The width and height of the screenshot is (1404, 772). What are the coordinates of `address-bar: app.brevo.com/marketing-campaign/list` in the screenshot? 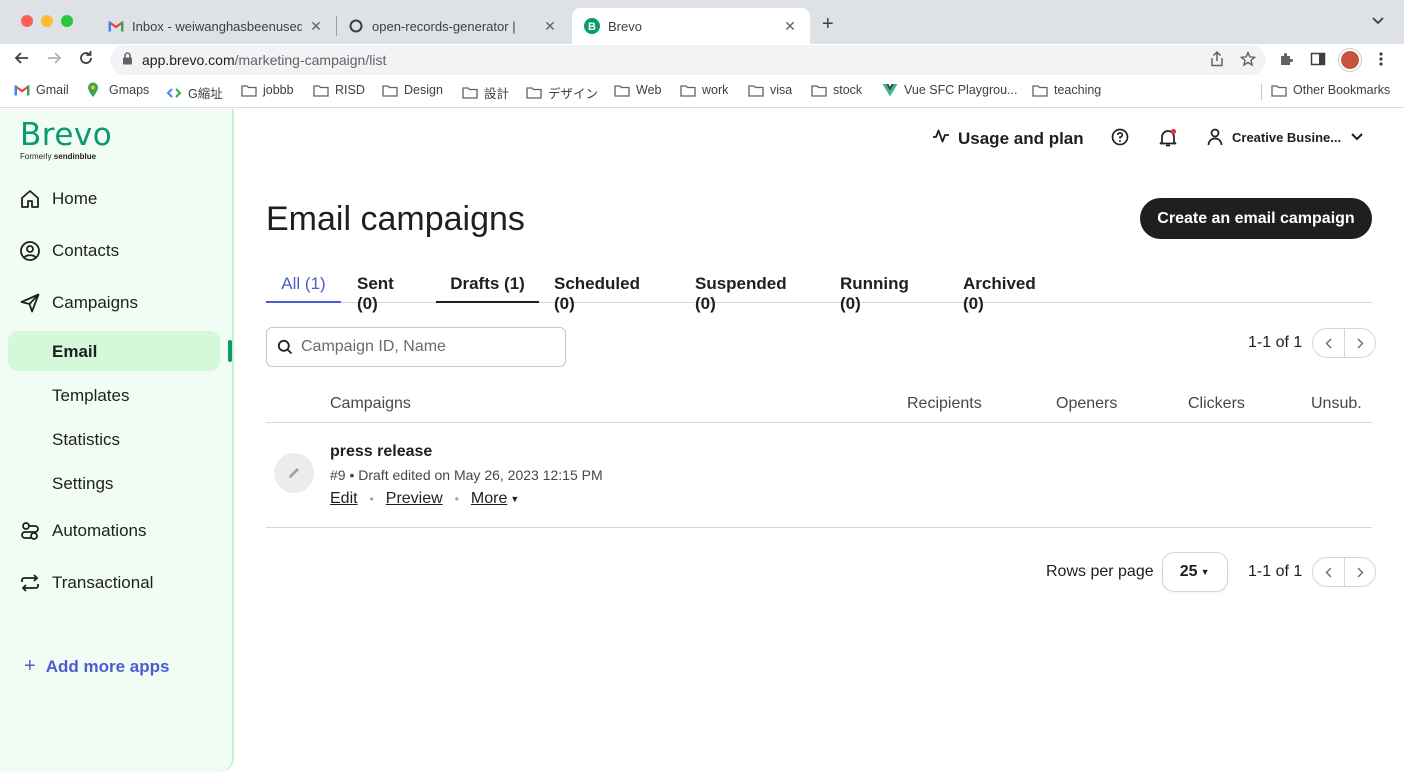 It's located at (688, 60).